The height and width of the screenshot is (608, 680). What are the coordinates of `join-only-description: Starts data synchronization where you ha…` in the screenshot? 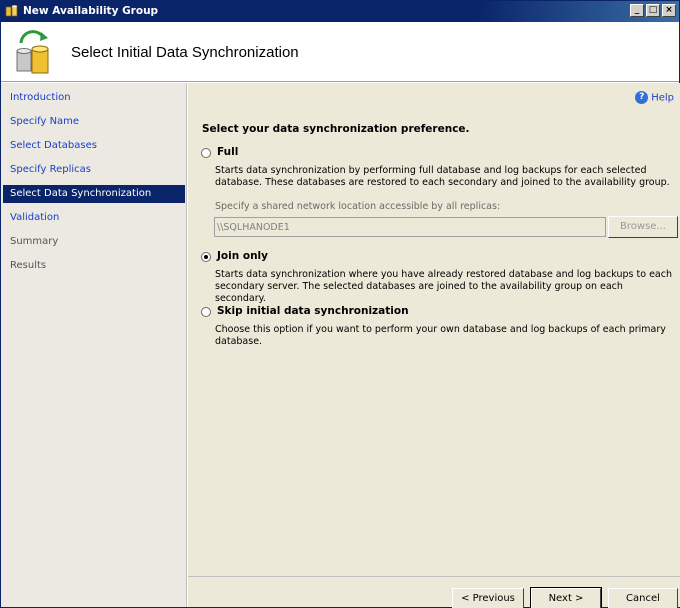 It's located at (443, 286).